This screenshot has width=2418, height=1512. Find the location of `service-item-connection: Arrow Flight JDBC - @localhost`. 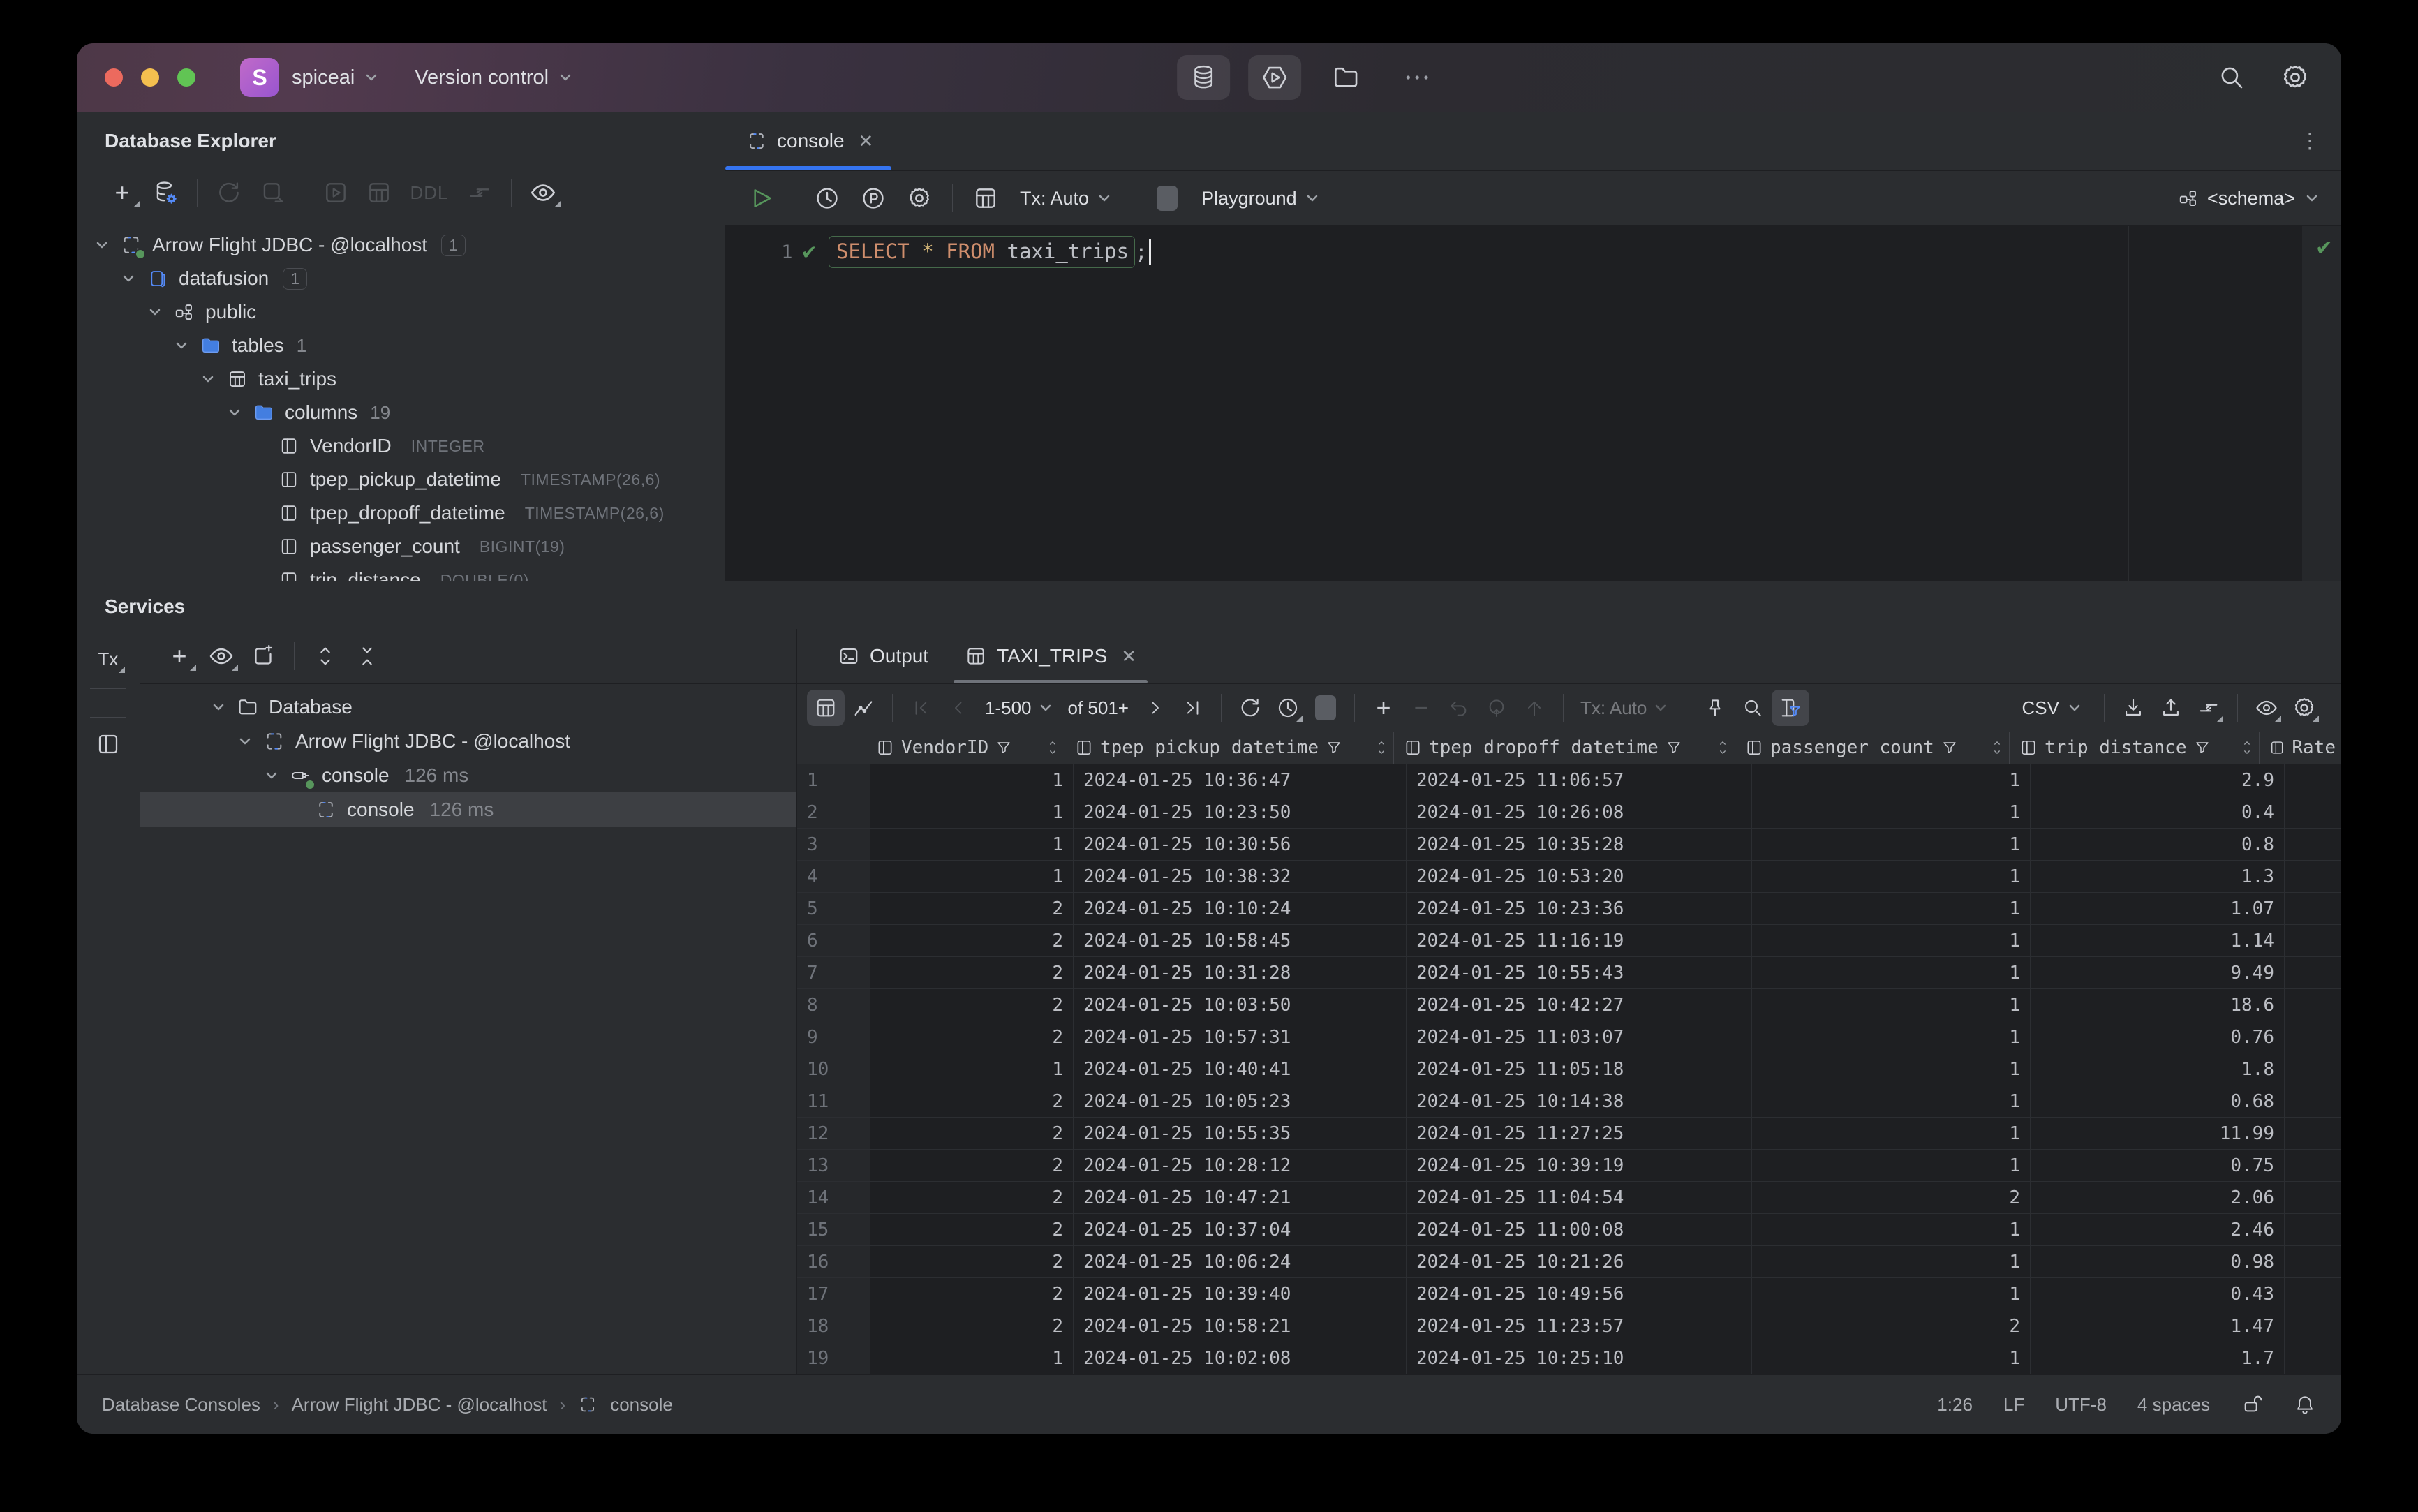

service-item-connection: Arrow Flight JDBC - @localhost is located at coordinates (468, 741).